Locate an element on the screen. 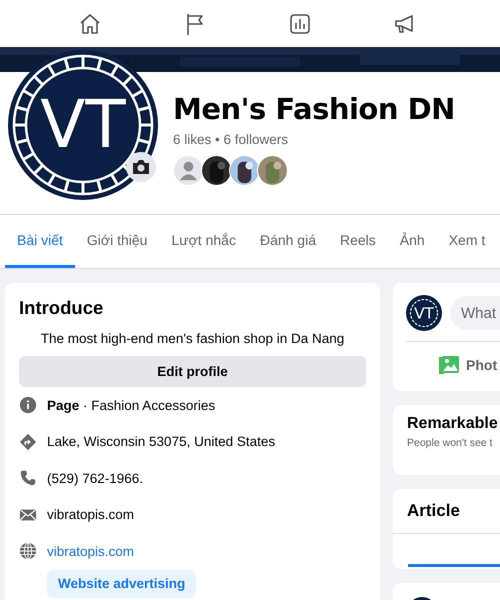 This screenshot has width=500, height=600. page-stats: 6 likes • 6 followers is located at coordinates (231, 139).